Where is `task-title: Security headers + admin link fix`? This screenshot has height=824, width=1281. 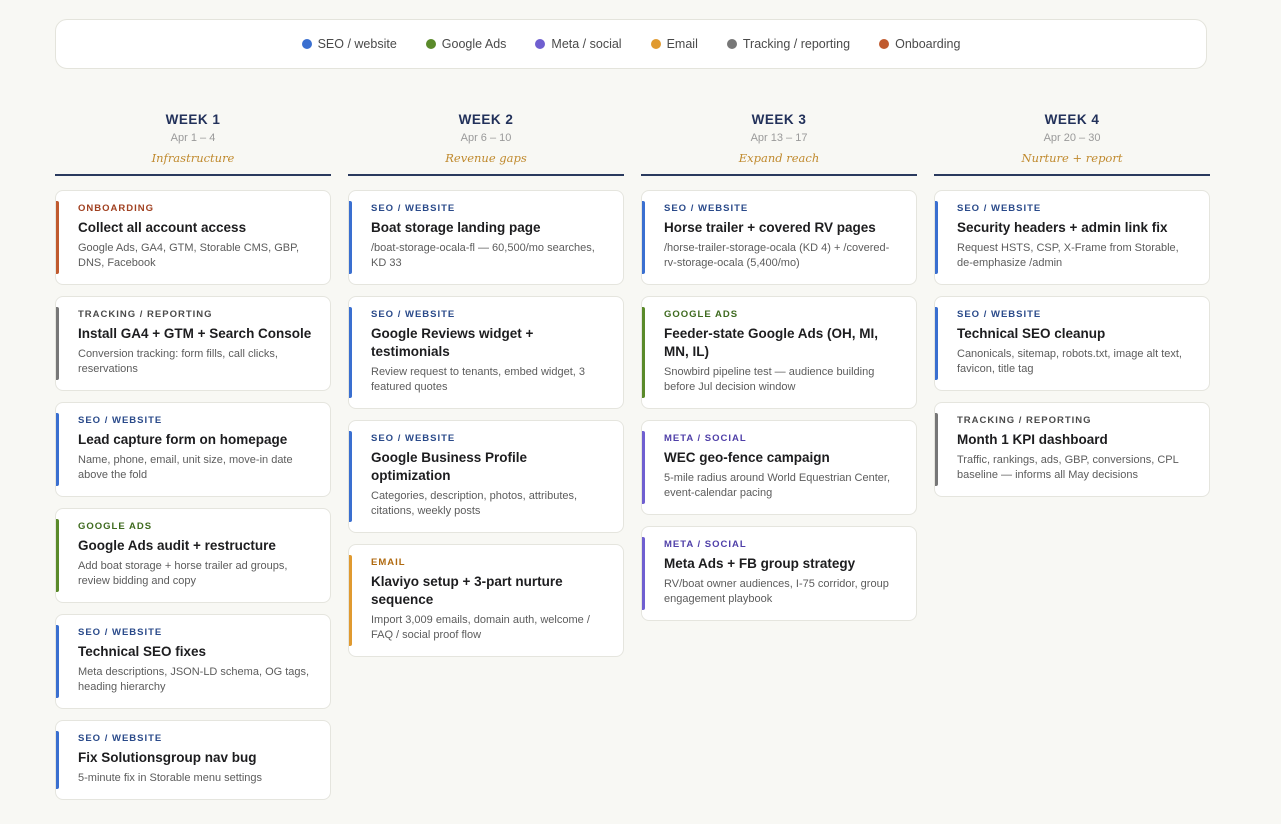
task-title: Security headers + admin link fix is located at coordinates (1062, 227).